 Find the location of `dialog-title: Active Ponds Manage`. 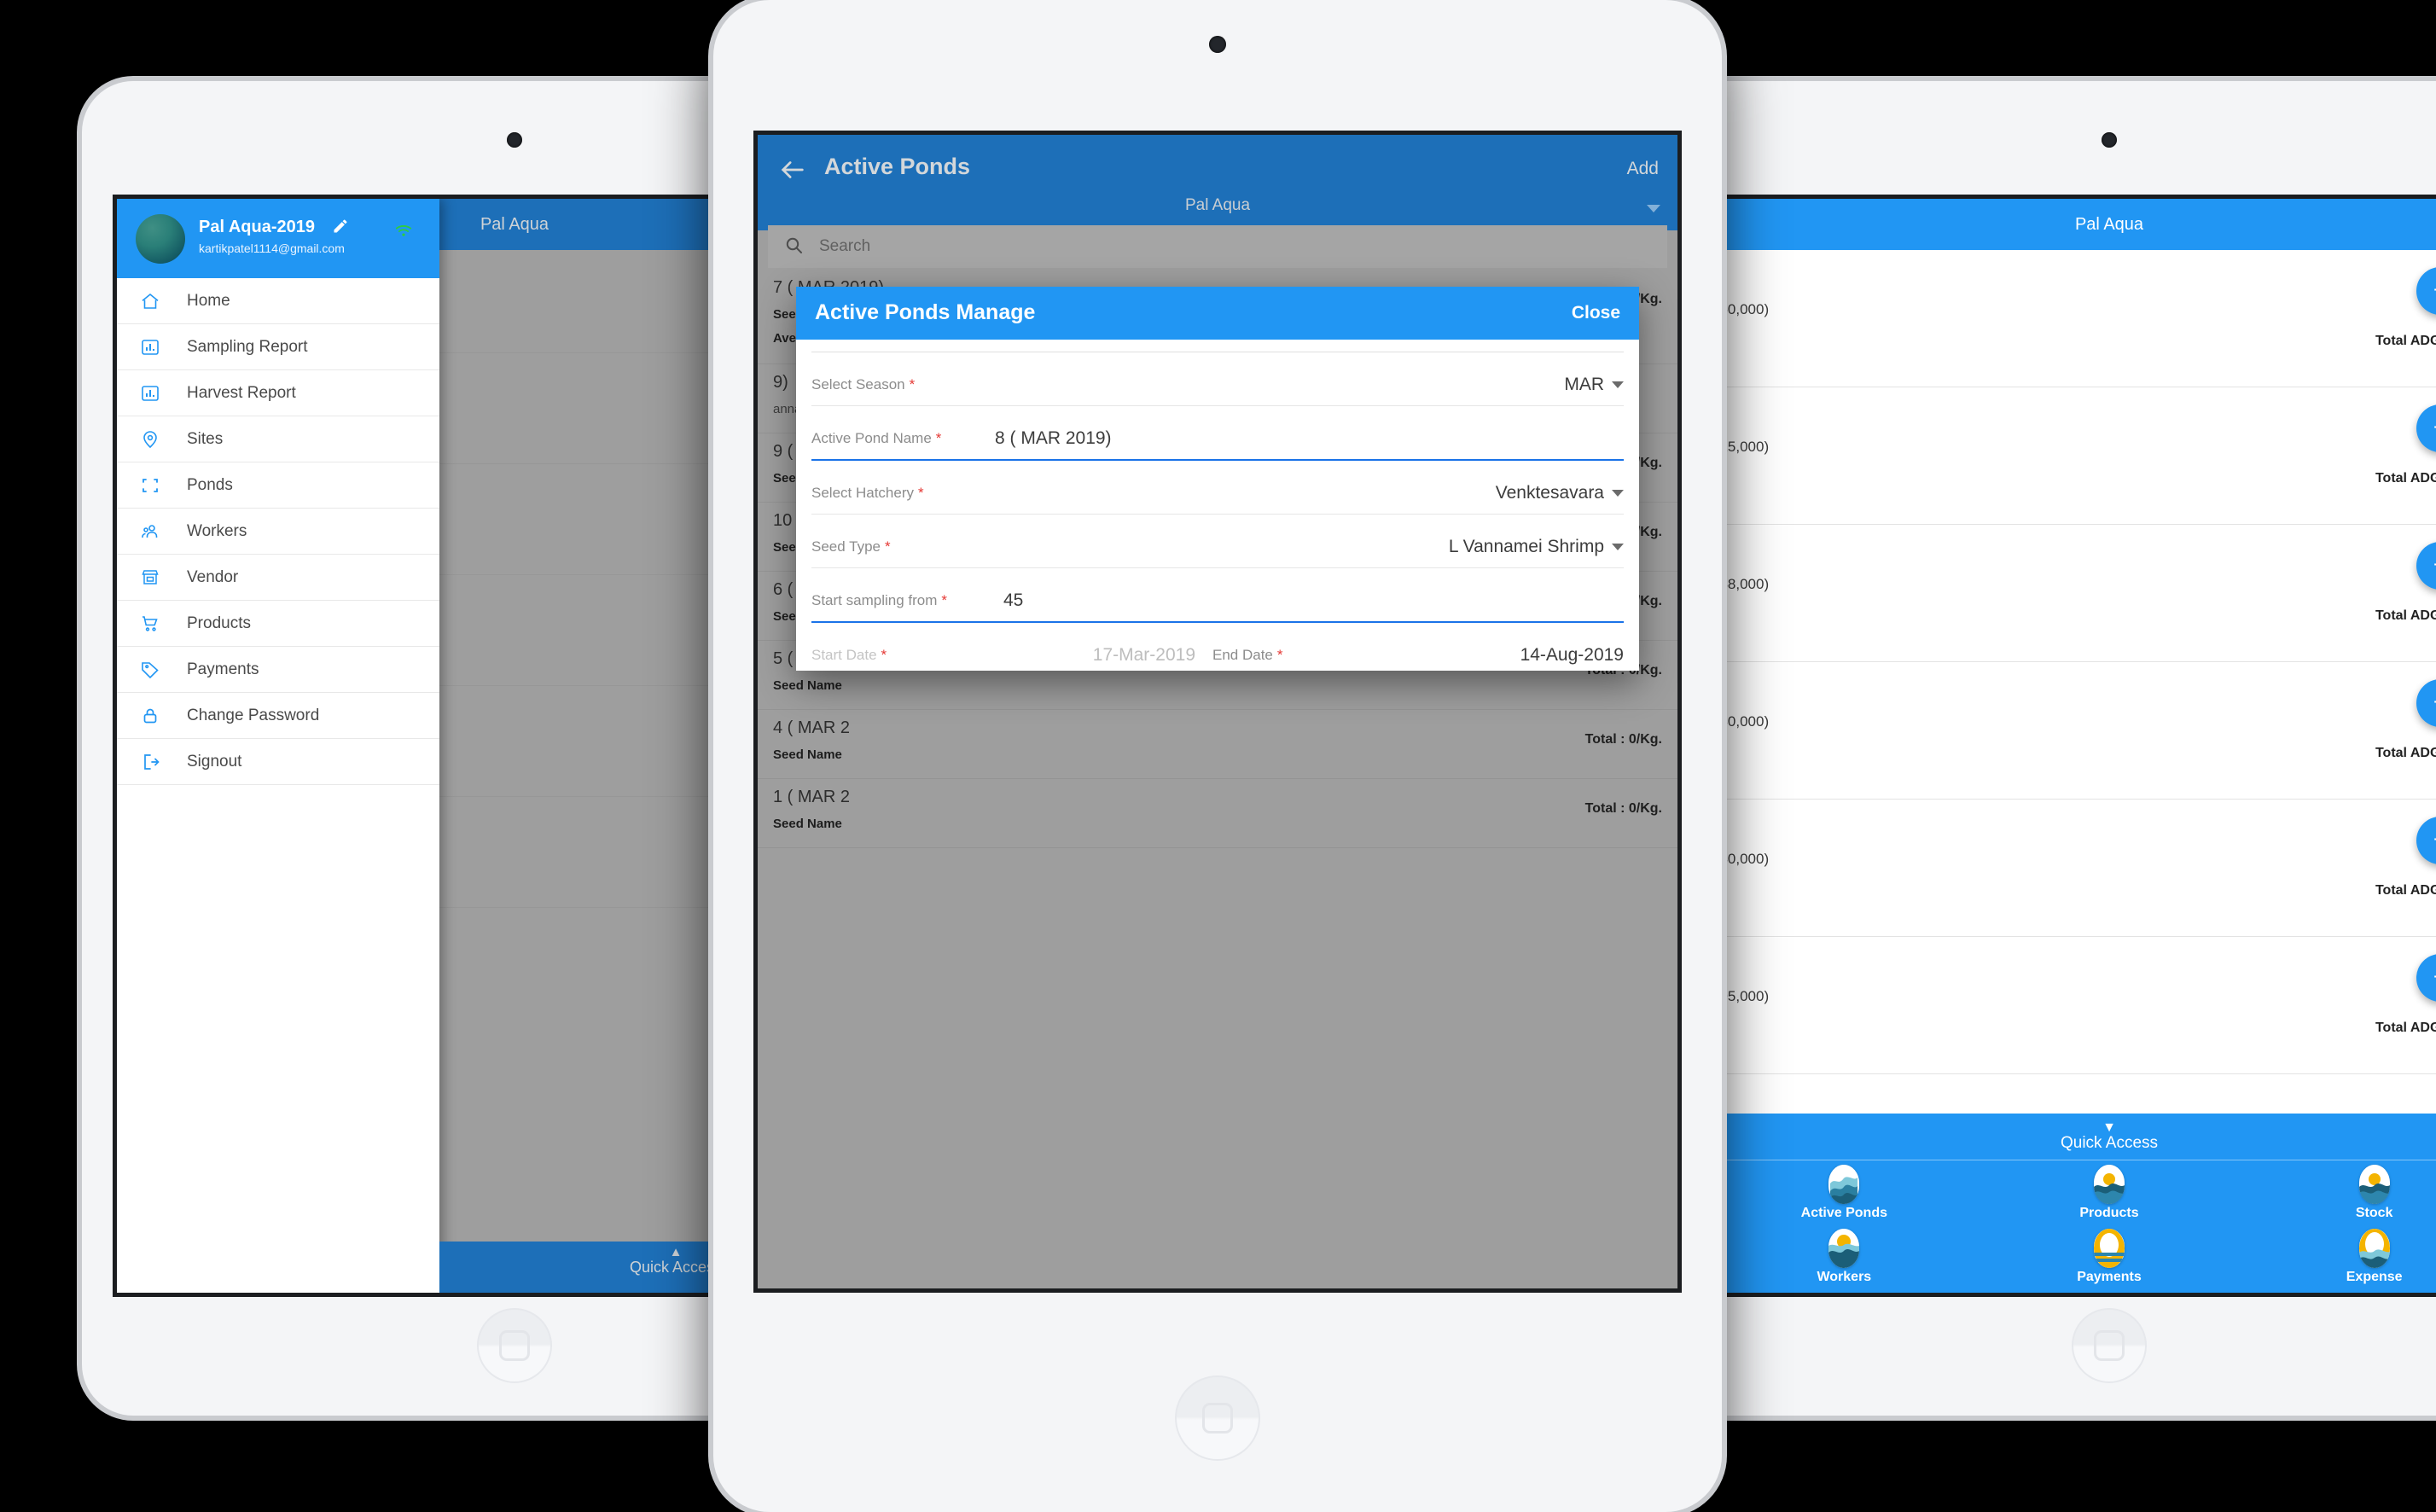

dialog-title: Active Ponds Manage is located at coordinates (925, 312).